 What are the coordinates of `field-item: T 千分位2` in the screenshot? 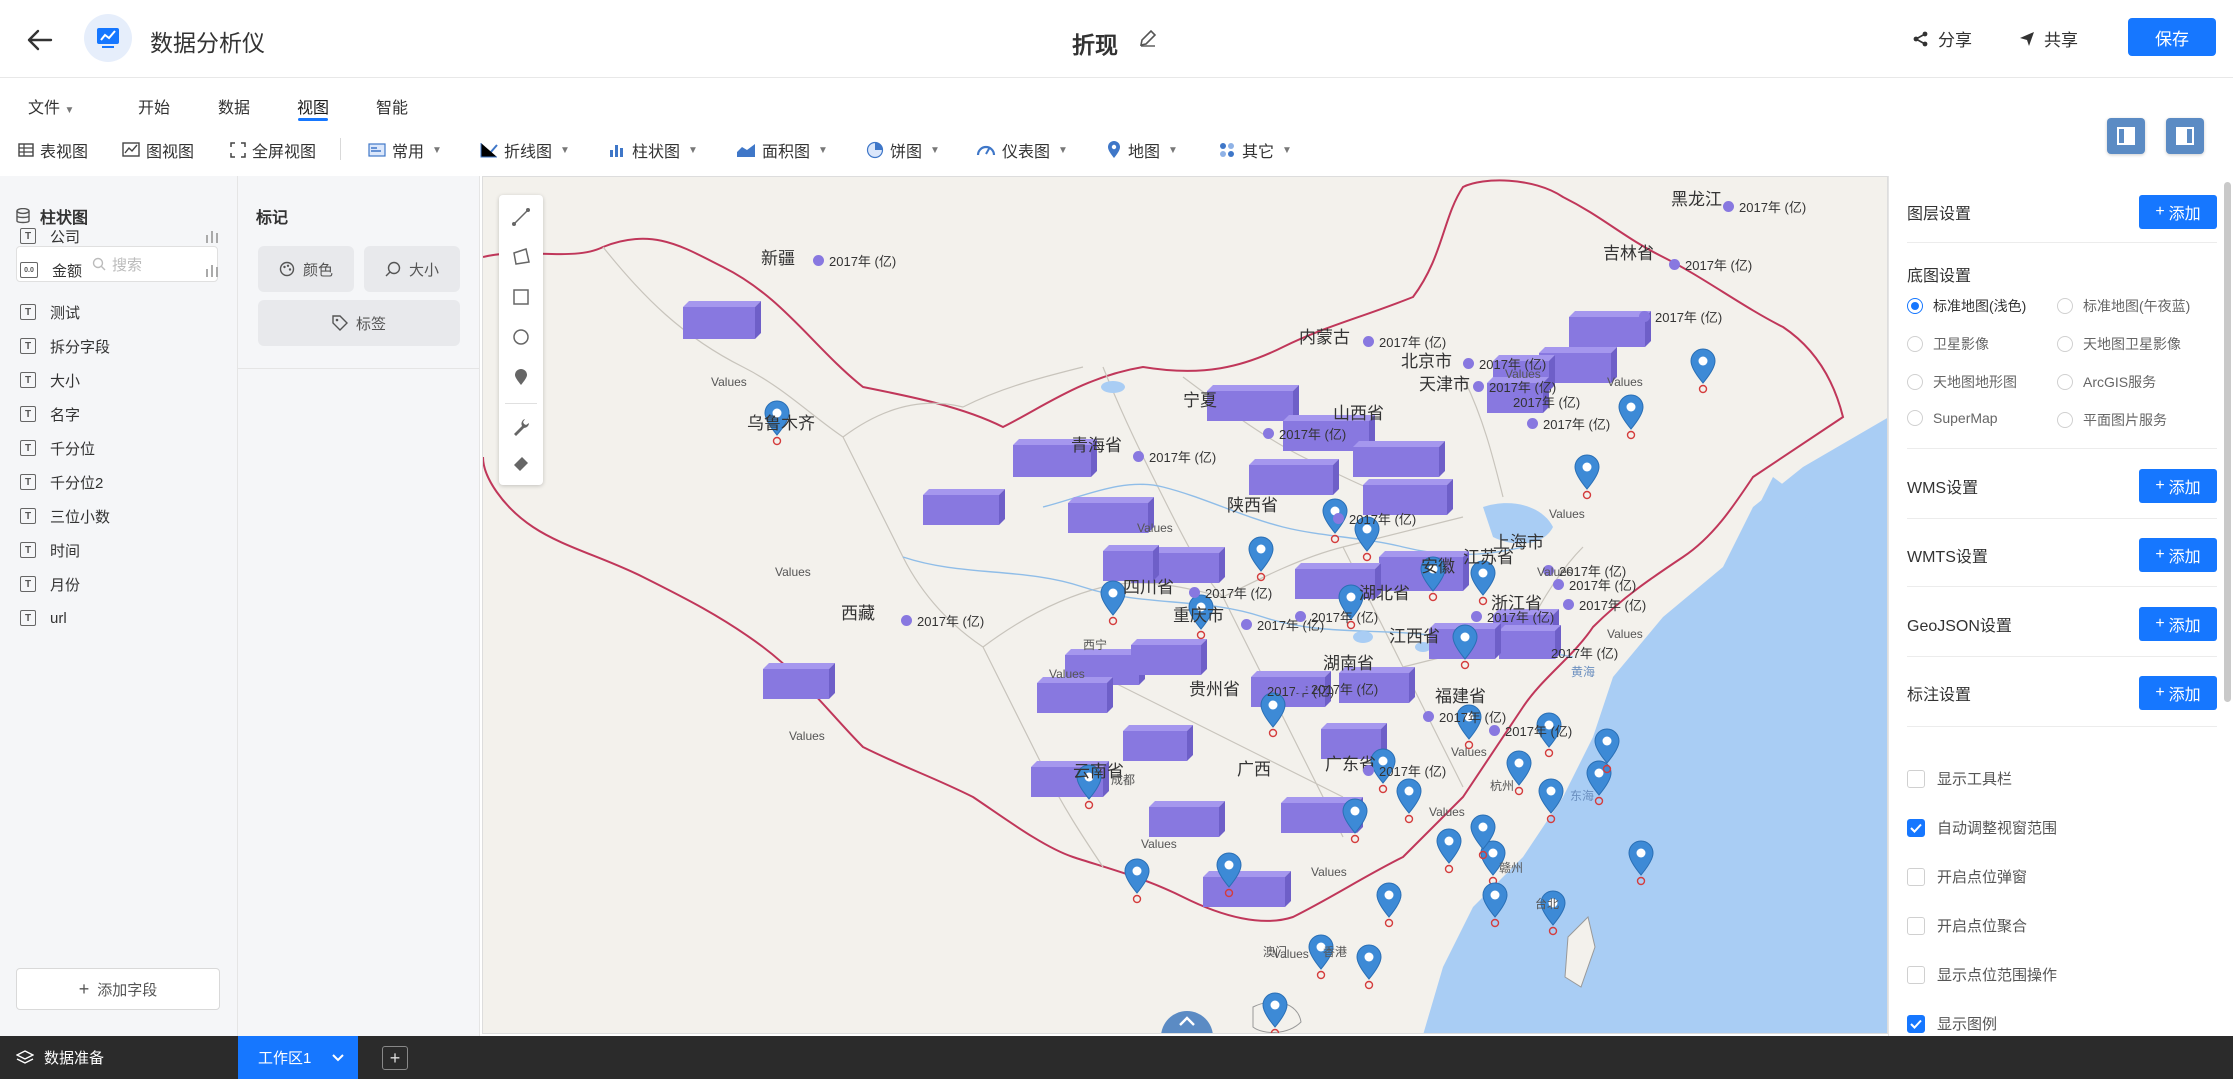 It's located at (120, 482).